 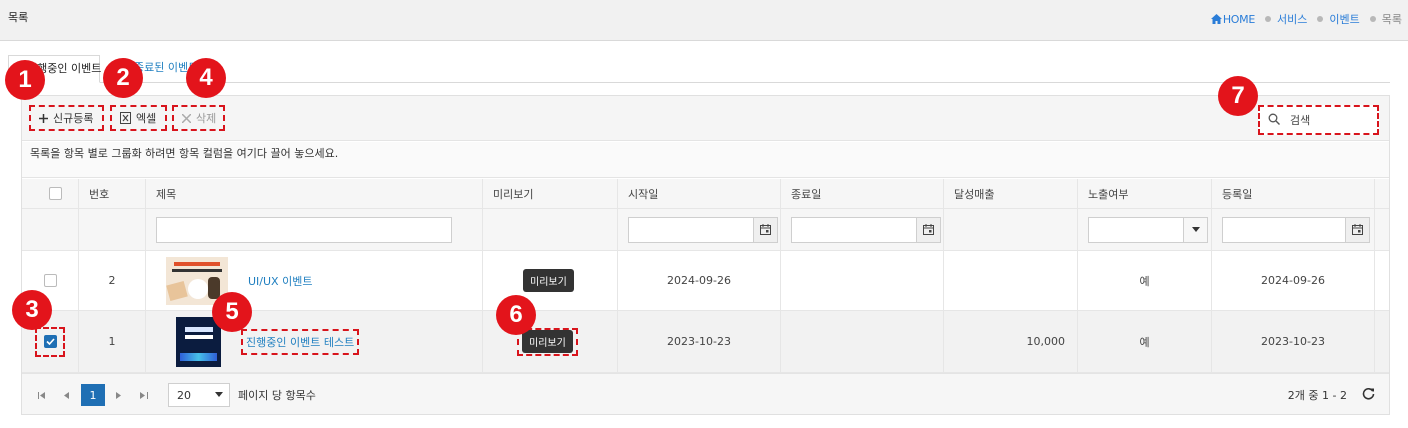 I want to click on annotation-badge-3: 3, so click(x=32, y=310).